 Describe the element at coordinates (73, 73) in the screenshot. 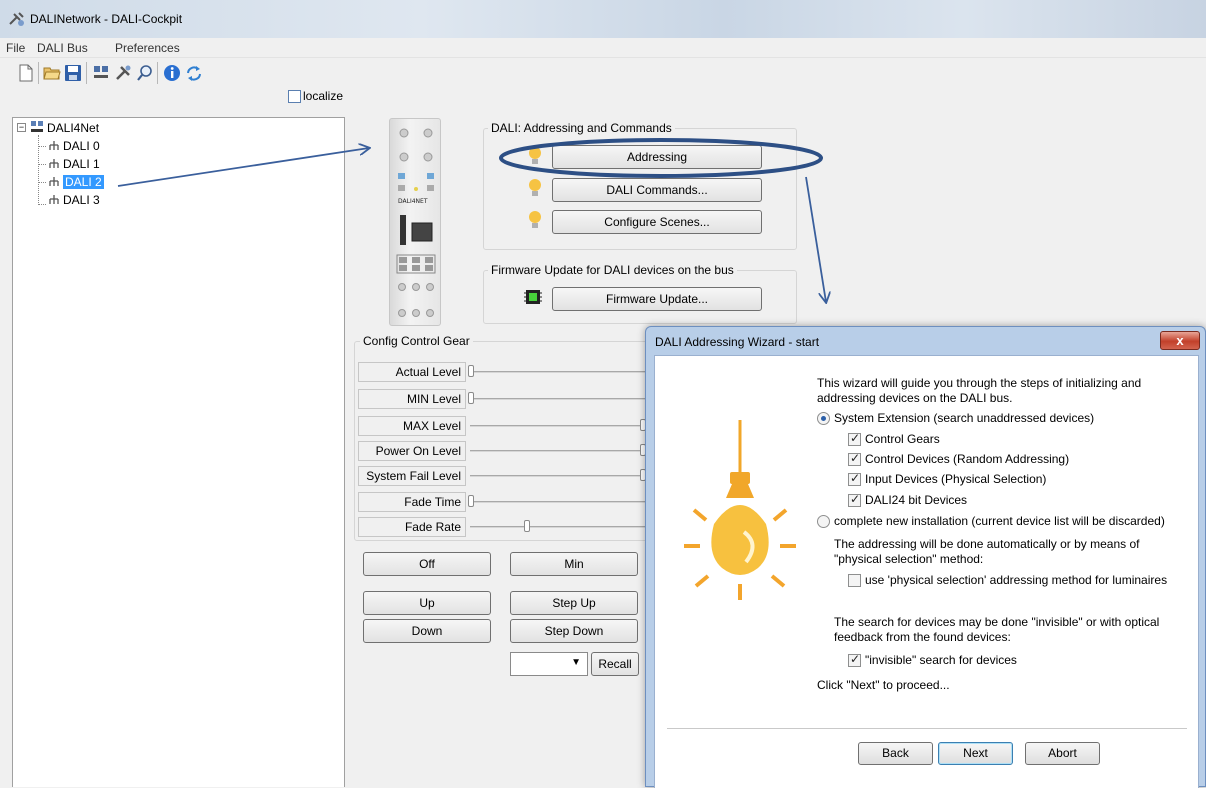

I see `save-icon` at that location.